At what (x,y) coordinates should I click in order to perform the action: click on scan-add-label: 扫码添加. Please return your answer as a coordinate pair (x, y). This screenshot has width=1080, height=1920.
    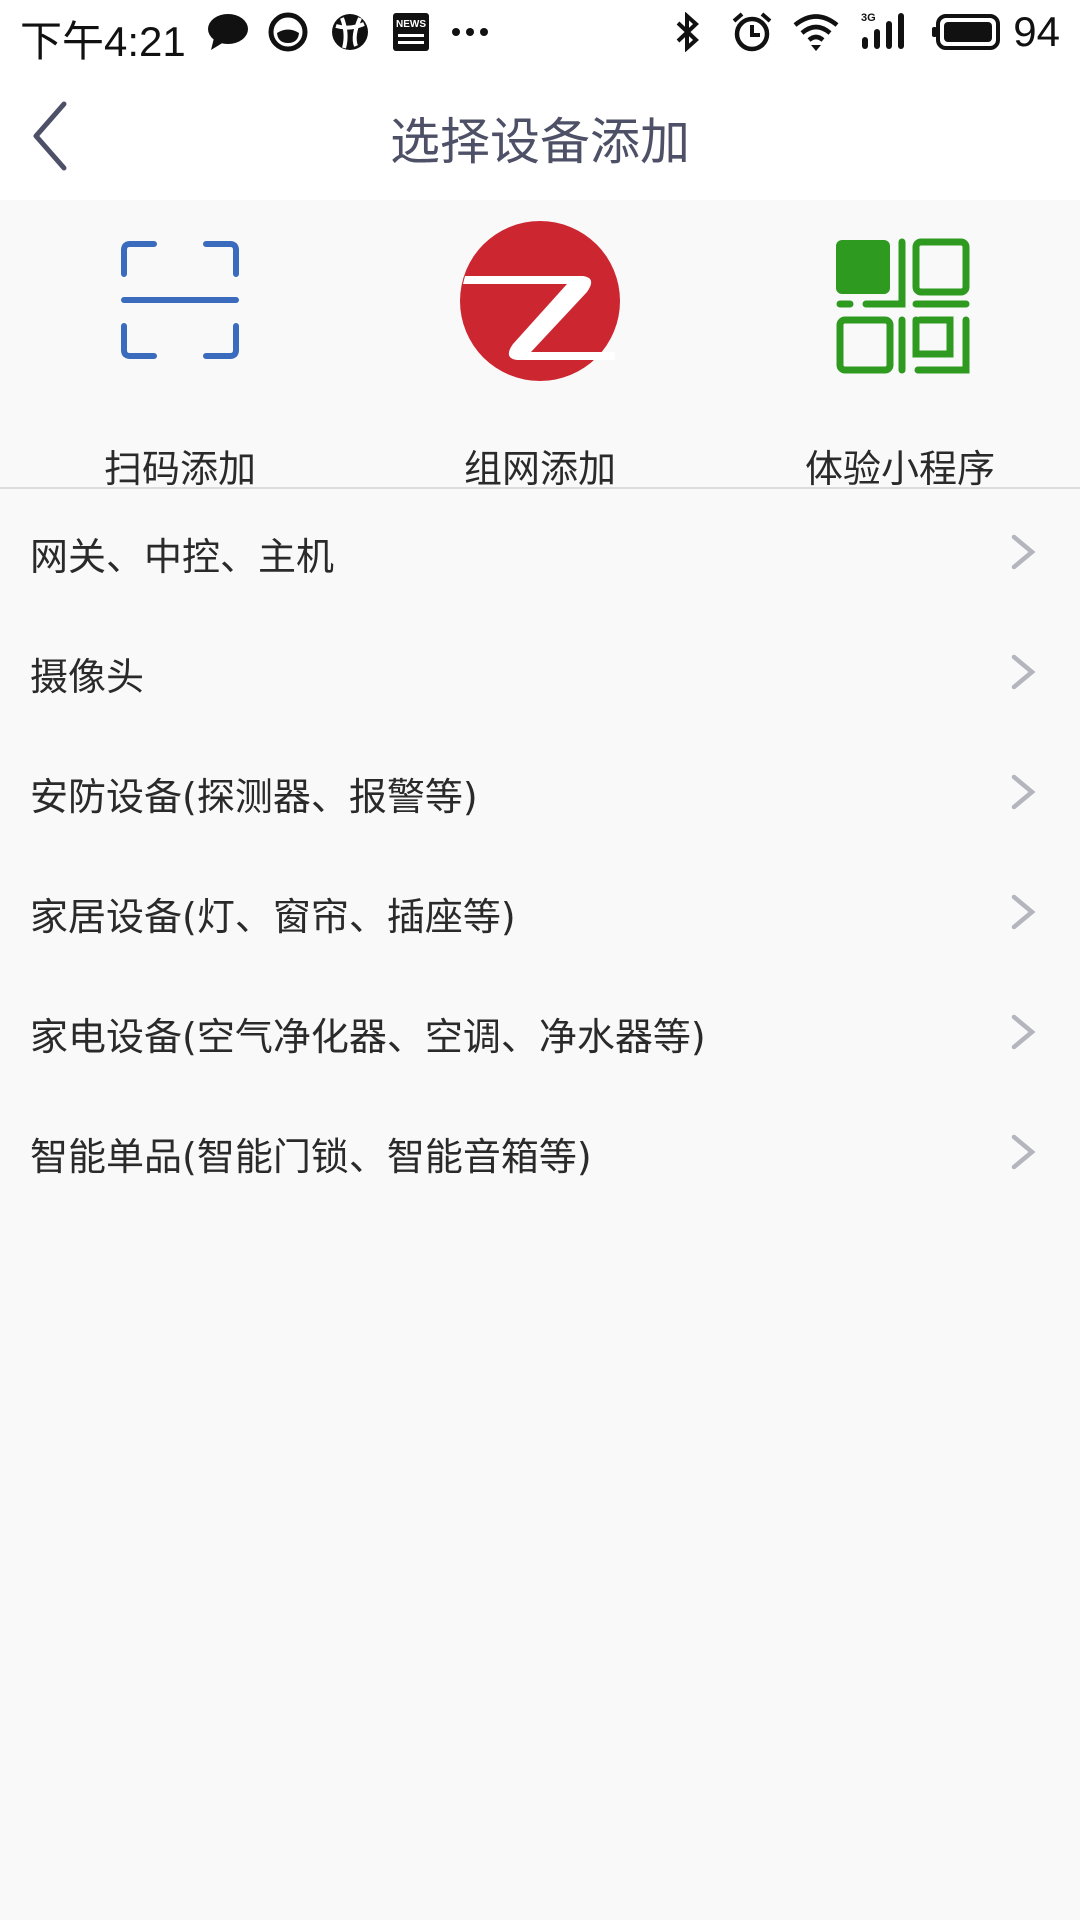
    Looking at the image, I should click on (179, 469).